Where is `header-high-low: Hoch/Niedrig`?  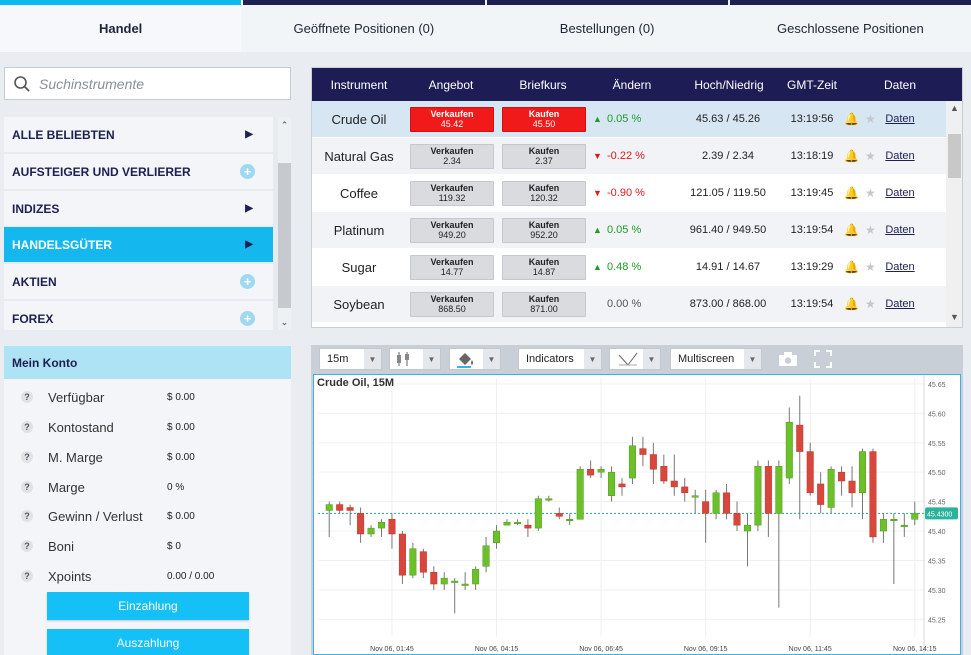
header-high-low: Hoch/Niedrig is located at coordinates (729, 84).